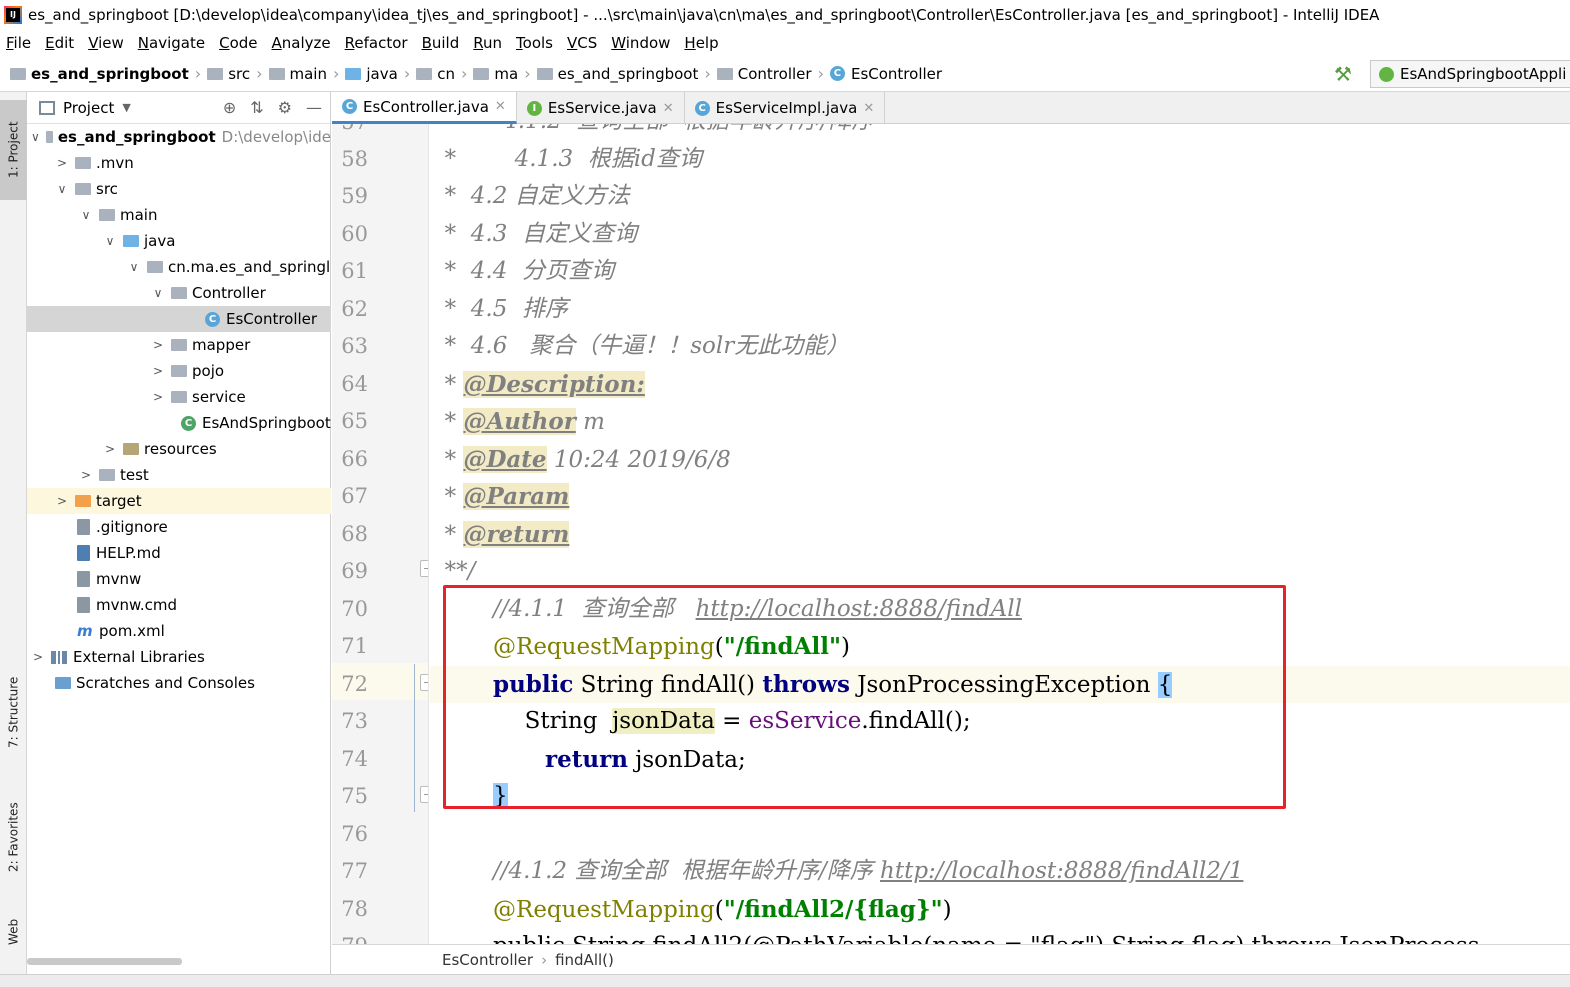  I want to click on tree-item-mvnw-cmd: mvnw.cmd, so click(179, 605).